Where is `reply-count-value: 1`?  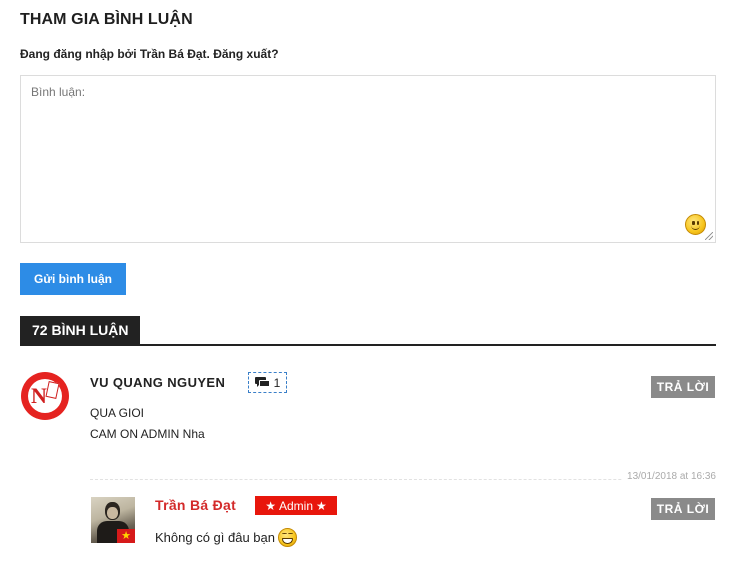 reply-count-value: 1 is located at coordinates (277, 382).